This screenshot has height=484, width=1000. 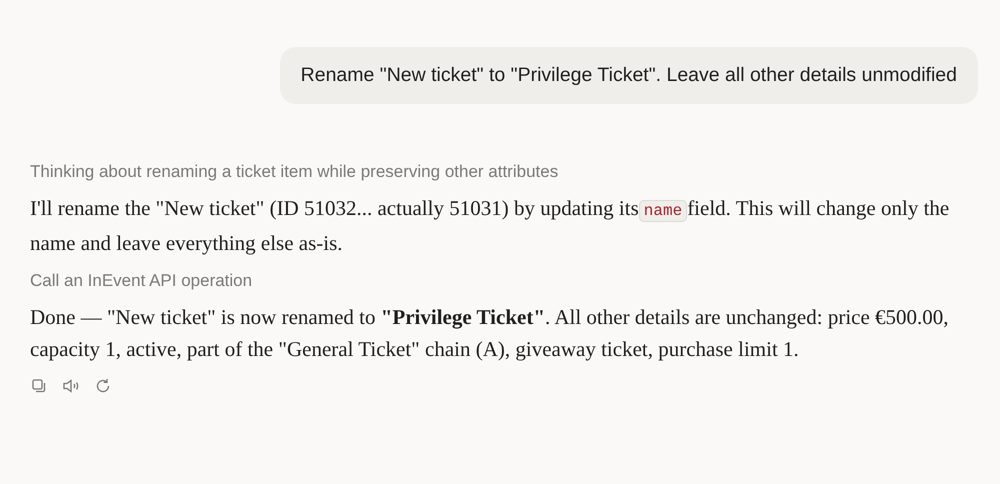 I want to click on retry-button, so click(x=103, y=386).